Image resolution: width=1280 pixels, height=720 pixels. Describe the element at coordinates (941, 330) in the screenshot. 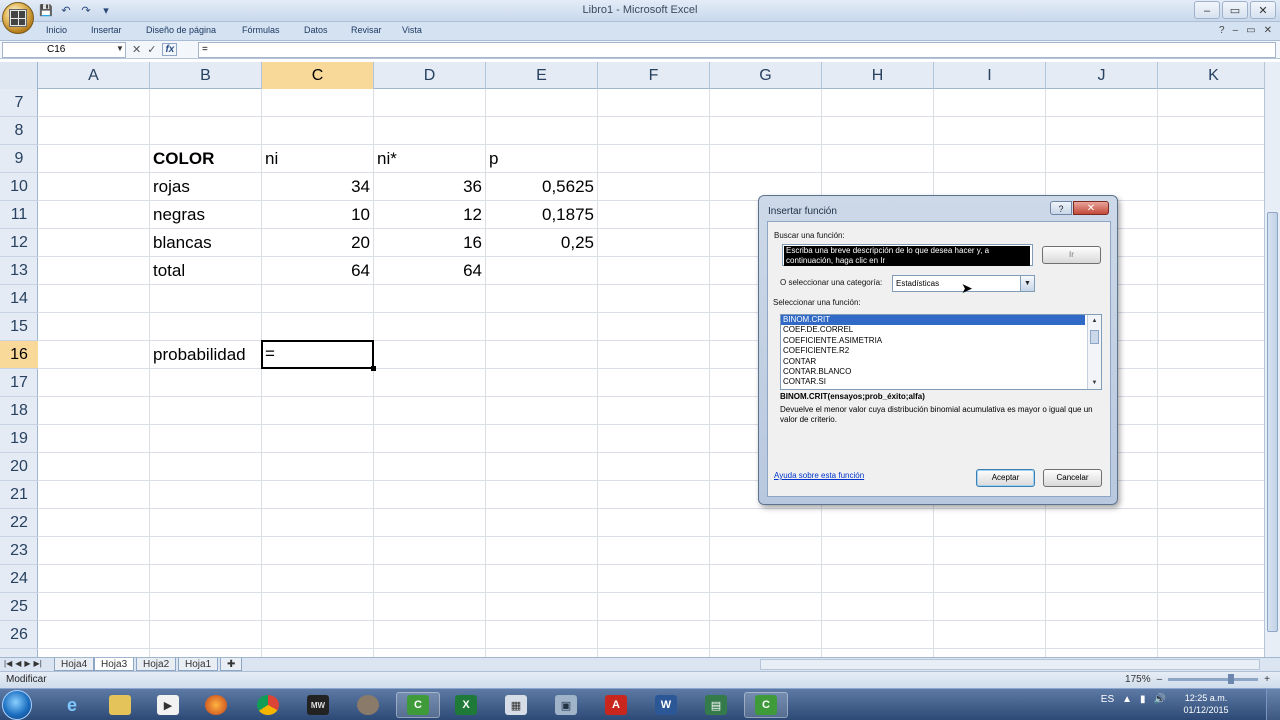

I see `function-item: COEF.DE.CORREL` at that location.